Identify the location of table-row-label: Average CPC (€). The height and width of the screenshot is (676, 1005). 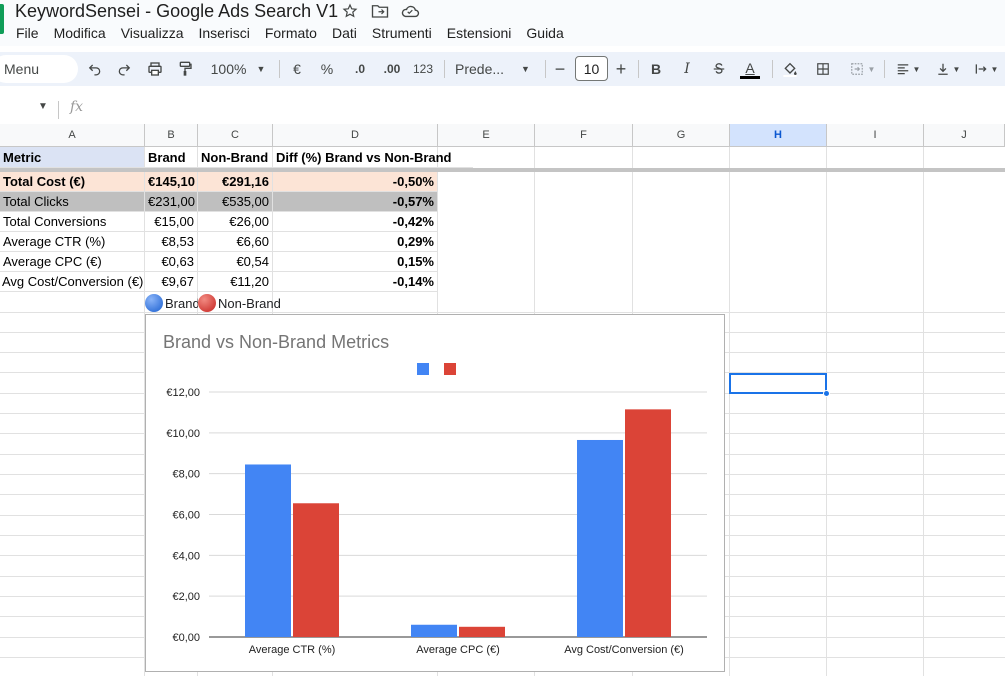
(72, 262).